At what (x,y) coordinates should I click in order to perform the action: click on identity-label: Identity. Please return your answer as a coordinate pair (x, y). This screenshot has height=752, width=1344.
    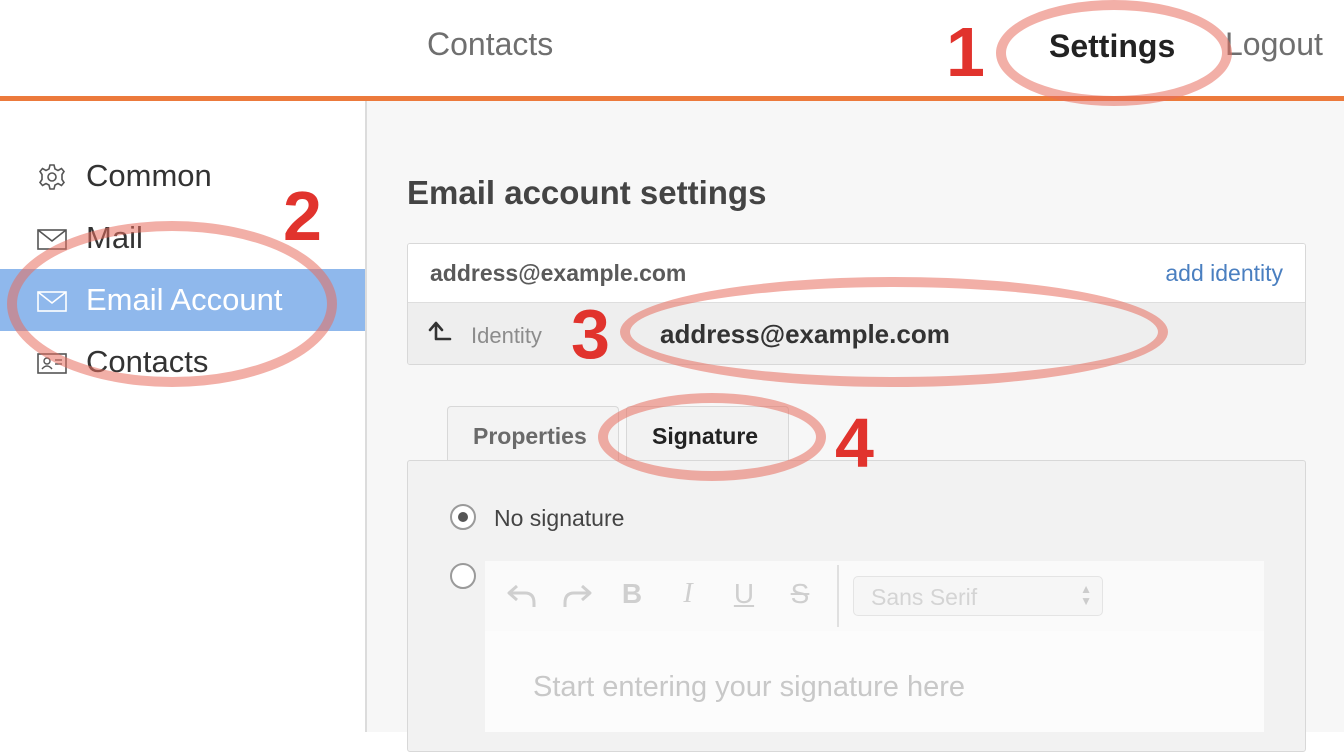
    Looking at the image, I should click on (506, 335).